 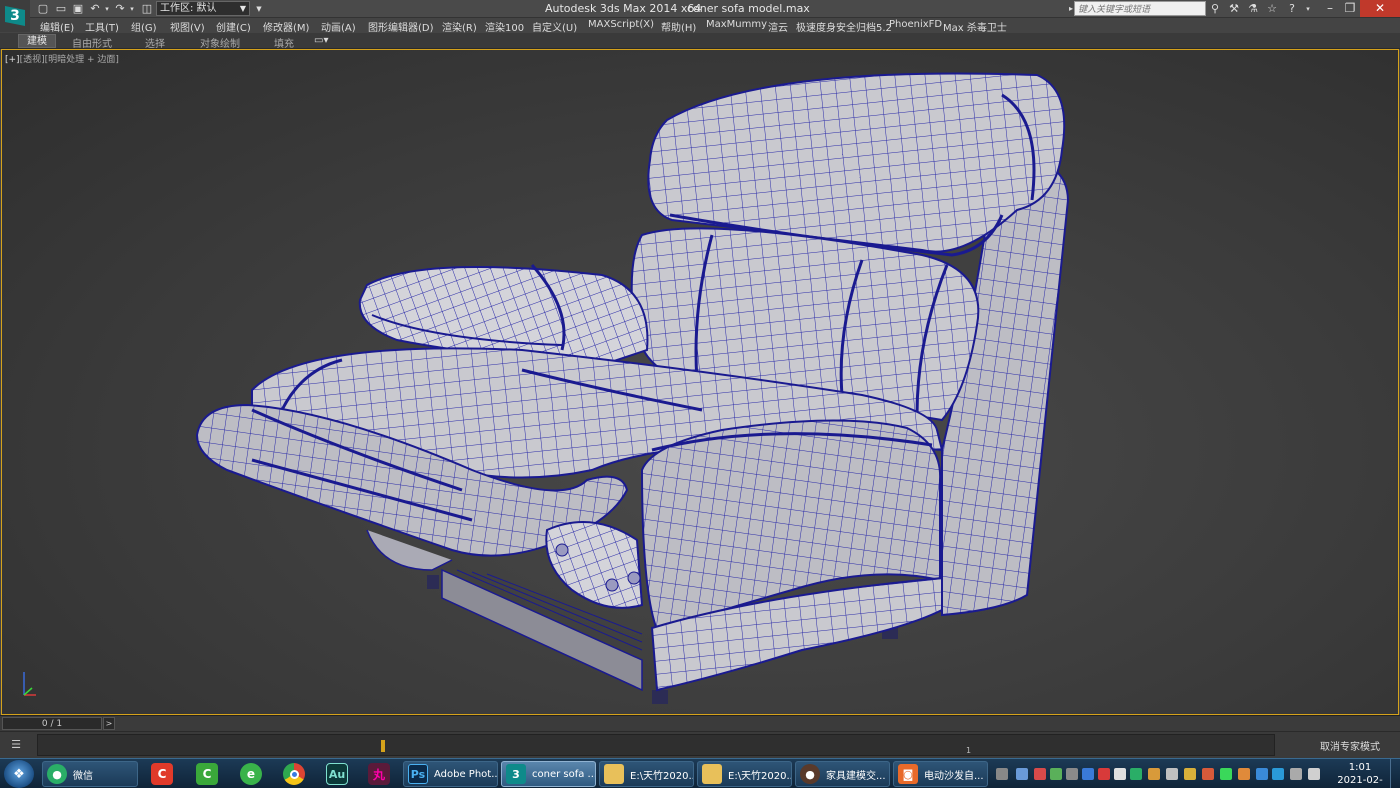 What do you see at coordinates (1234, 9) in the screenshot?
I see `subscription-icon: ⚒` at bounding box center [1234, 9].